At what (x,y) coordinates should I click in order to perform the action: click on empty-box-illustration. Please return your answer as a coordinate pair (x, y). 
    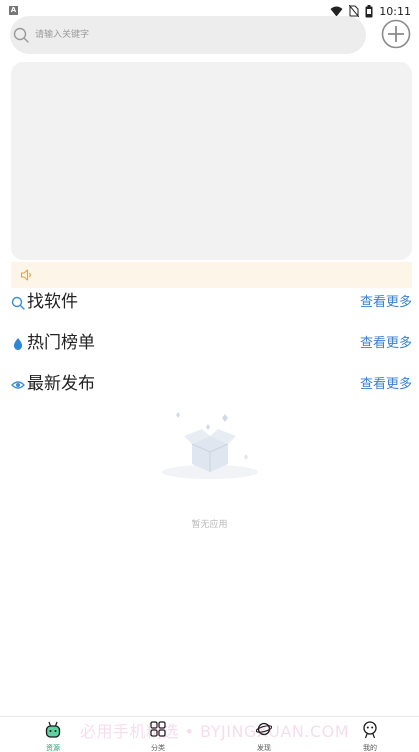
    Looking at the image, I should click on (210, 445).